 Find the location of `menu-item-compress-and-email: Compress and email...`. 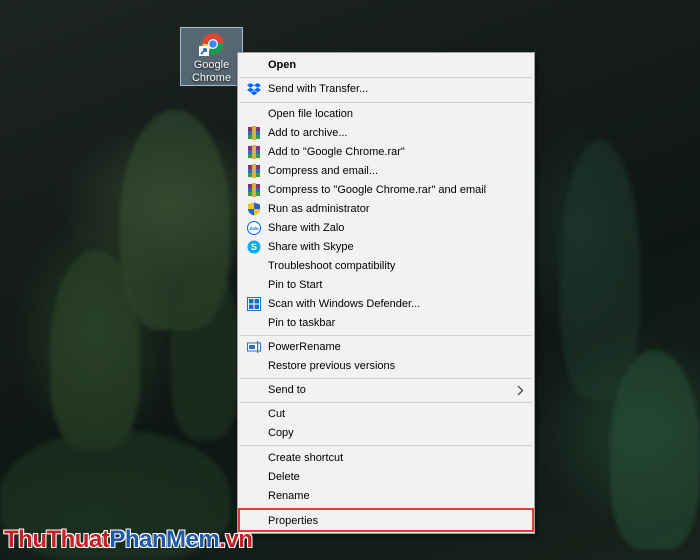

menu-item-compress-and-email: Compress and email... is located at coordinates (386, 171).